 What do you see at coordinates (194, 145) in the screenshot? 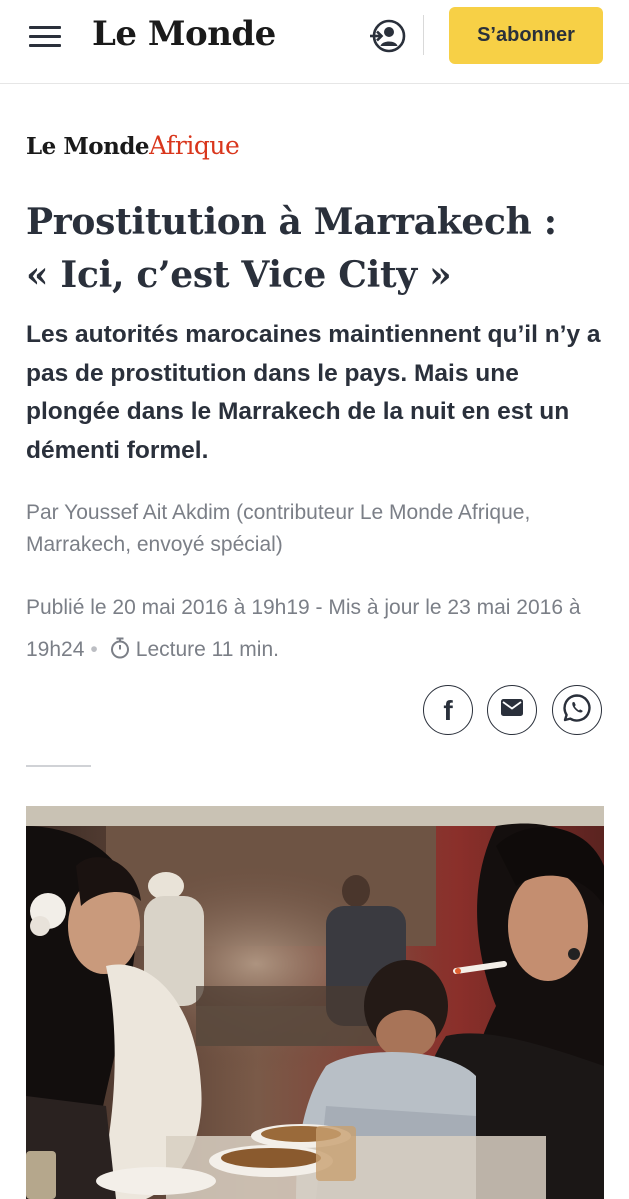
I see `section-logo-afrique: Afrique` at bounding box center [194, 145].